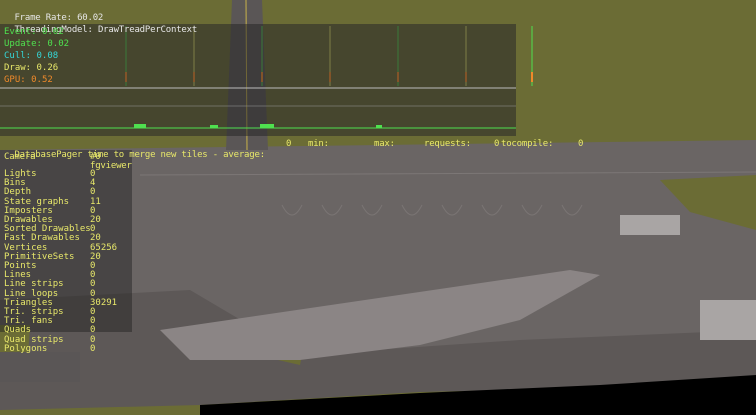  What do you see at coordinates (26, 348) in the screenshot?
I see `scene-stat-label: Polygons` at bounding box center [26, 348].